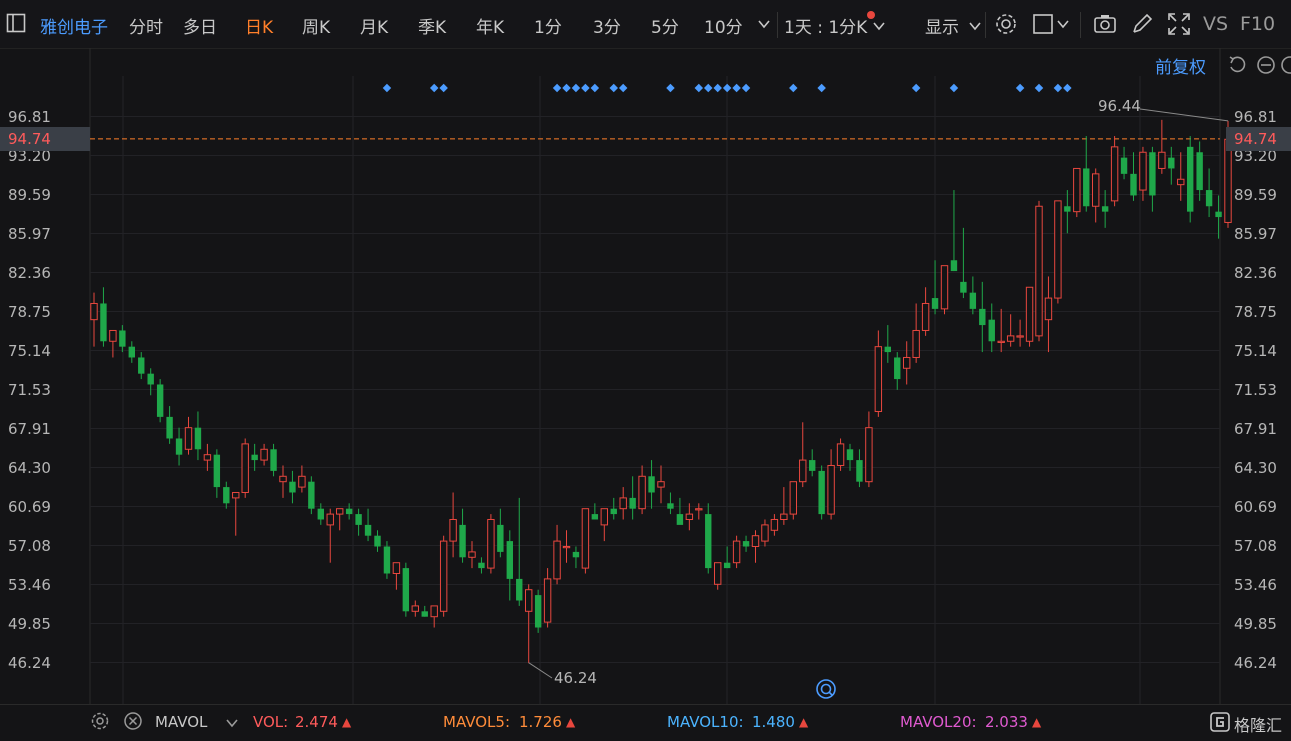 This screenshot has height=741, width=1291. Describe the element at coordinates (1266, 65) in the screenshot. I see `zoom-out-icon` at that location.